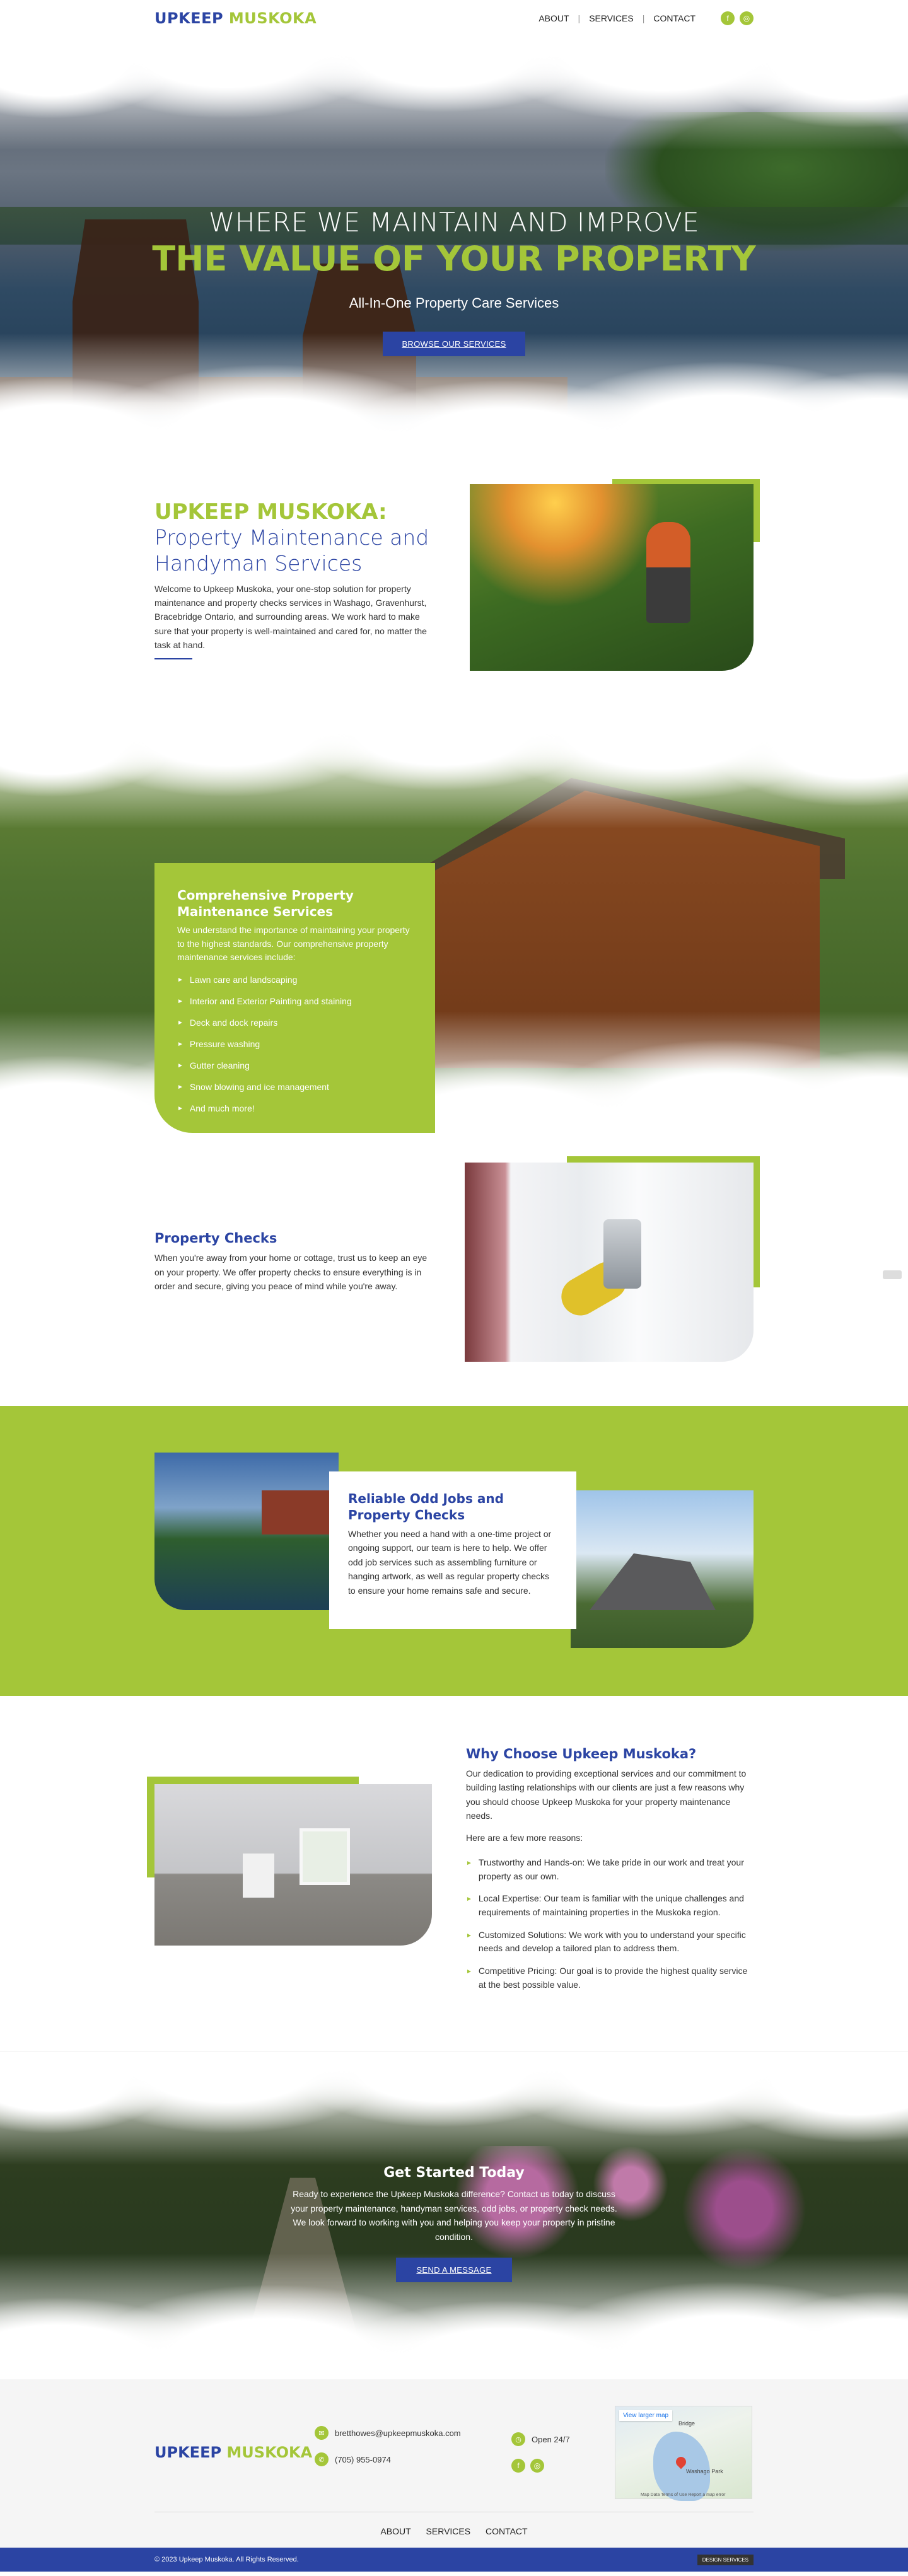 The height and width of the screenshot is (2576, 908). I want to click on footer-email: bretthowes@upkeepmuskoka.com, so click(398, 2433).